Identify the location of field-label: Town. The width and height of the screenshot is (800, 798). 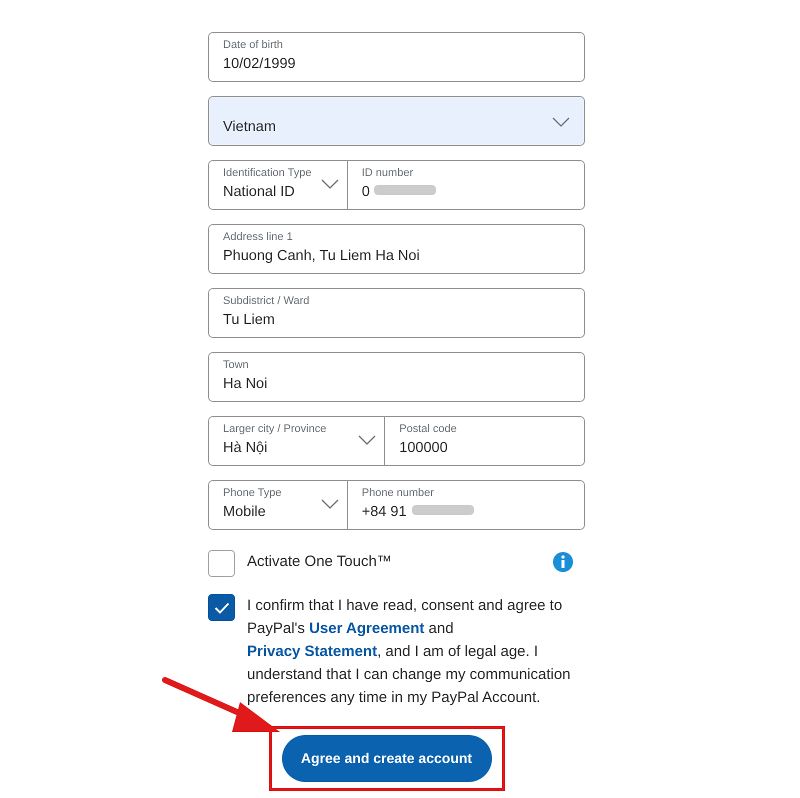
(236, 365).